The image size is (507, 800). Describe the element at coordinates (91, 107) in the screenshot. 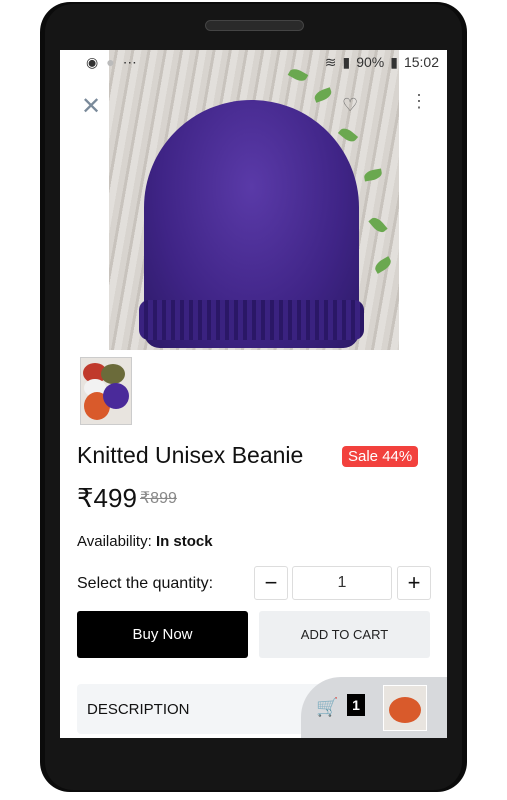

I see `close-icon: ✕` at that location.